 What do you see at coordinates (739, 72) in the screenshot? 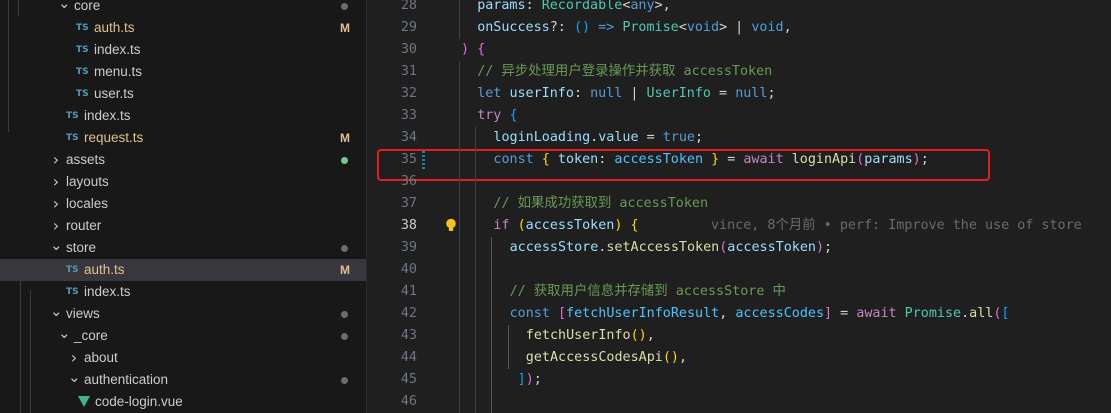
I see `code-line: 31 // 异步处理用户登录操作并获取 accessToken` at bounding box center [739, 72].